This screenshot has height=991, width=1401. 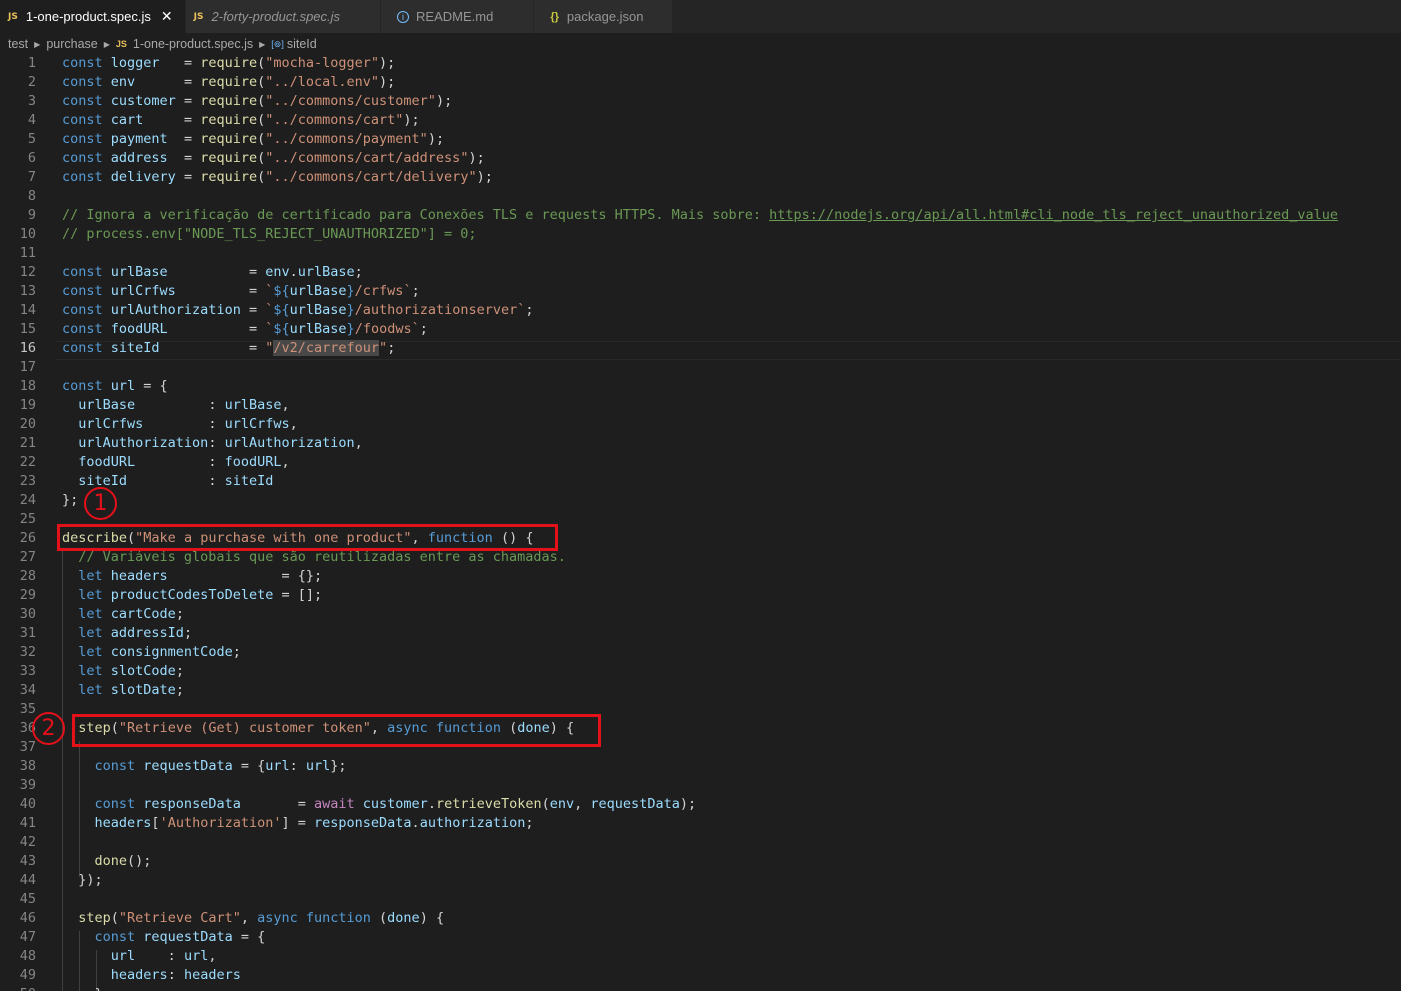 What do you see at coordinates (700, 690) in the screenshot?
I see `code-line: 34 let slotDate;` at bounding box center [700, 690].